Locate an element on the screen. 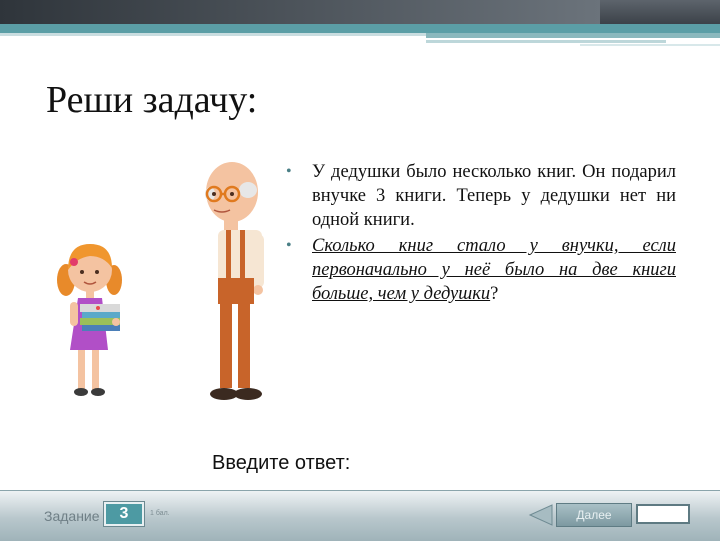 Image resolution: width=720 pixels, height=541 pixels. next-button: Далее is located at coordinates (594, 515).